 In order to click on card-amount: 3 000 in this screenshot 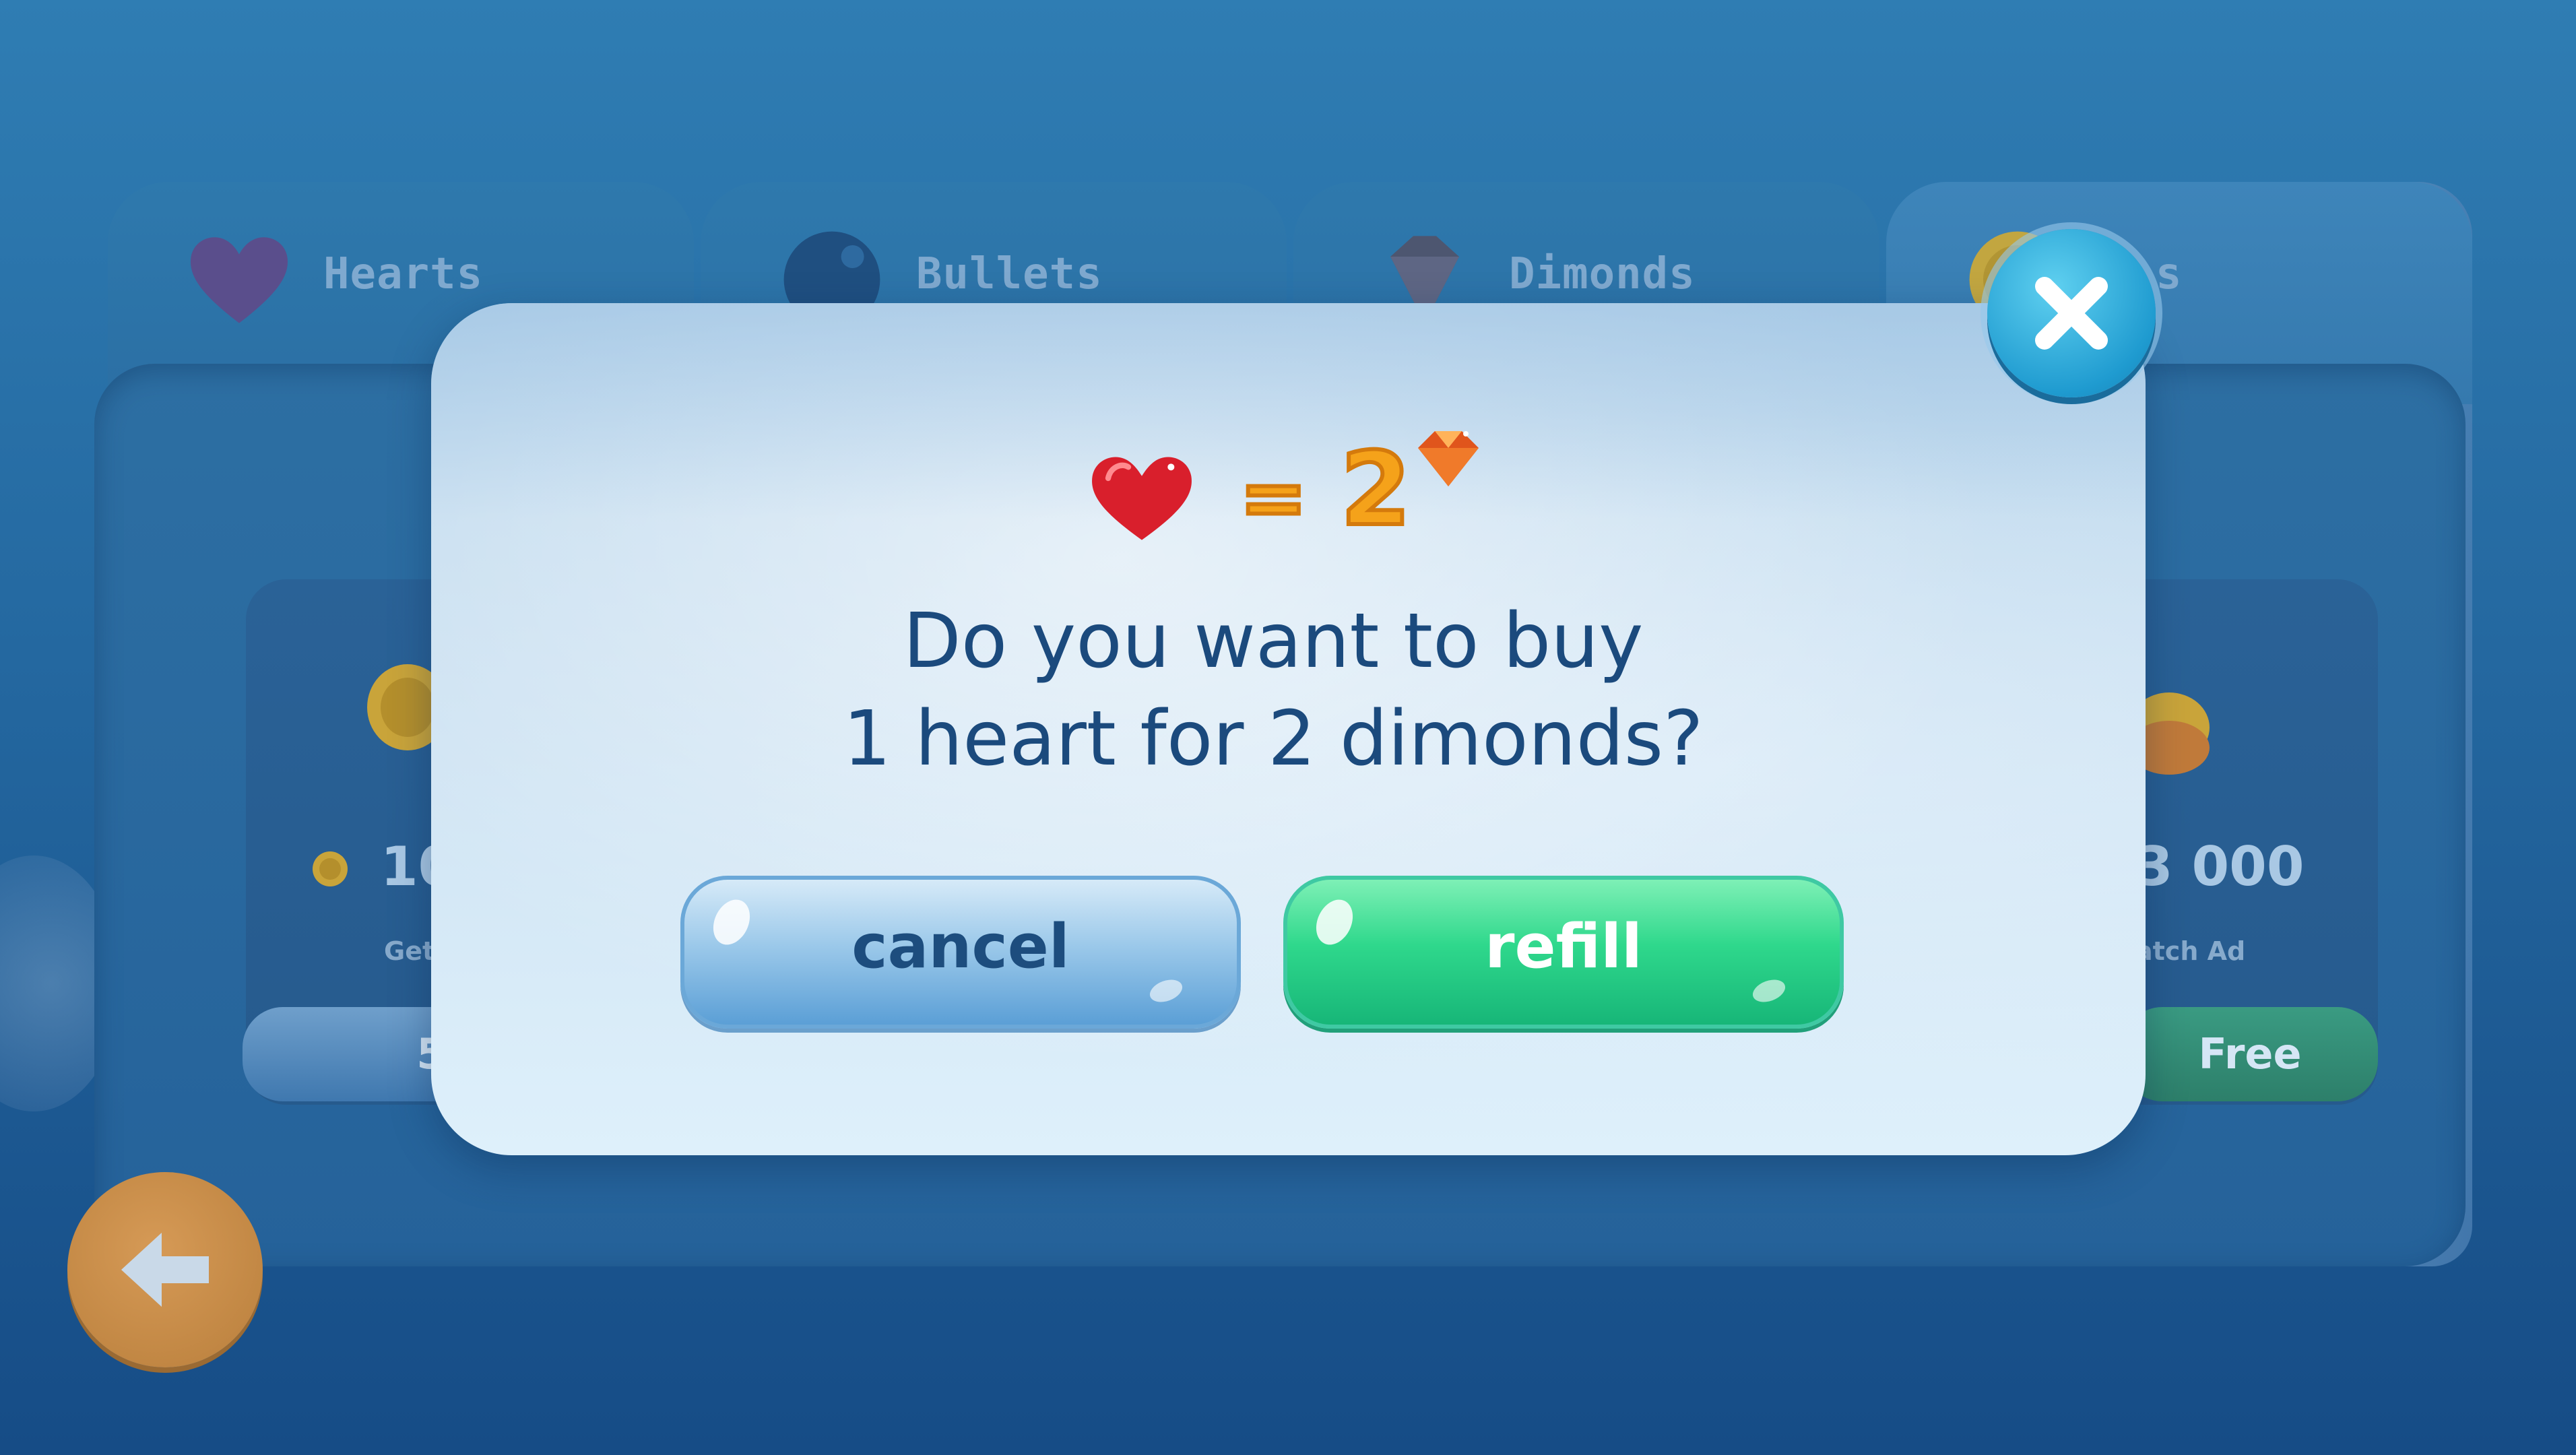, I will do `click(2220, 867)`.